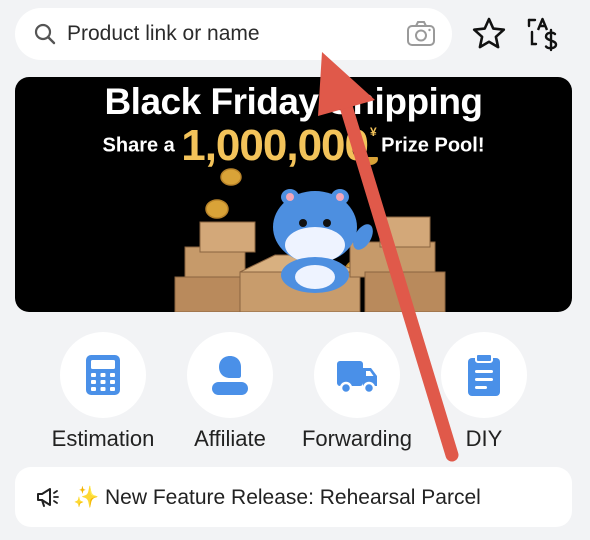 The width and height of the screenshot is (590, 540). Describe the element at coordinates (277, 498) in the screenshot. I see `announcement-text: ✨ New Feature Release: Rehearsal Parcel` at that location.